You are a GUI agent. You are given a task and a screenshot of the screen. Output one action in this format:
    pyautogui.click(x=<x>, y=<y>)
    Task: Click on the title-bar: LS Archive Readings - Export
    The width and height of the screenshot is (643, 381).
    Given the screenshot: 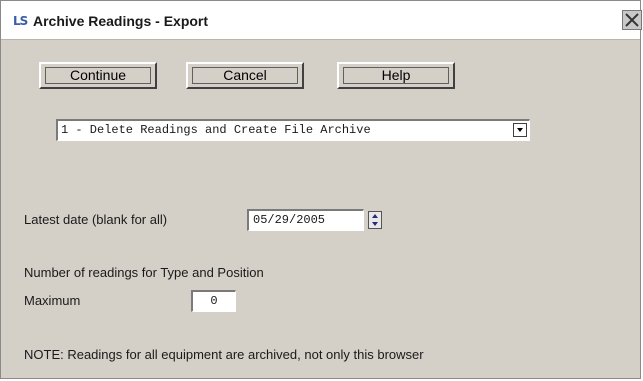 What is the action you would take?
    pyautogui.click(x=321, y=20)
    